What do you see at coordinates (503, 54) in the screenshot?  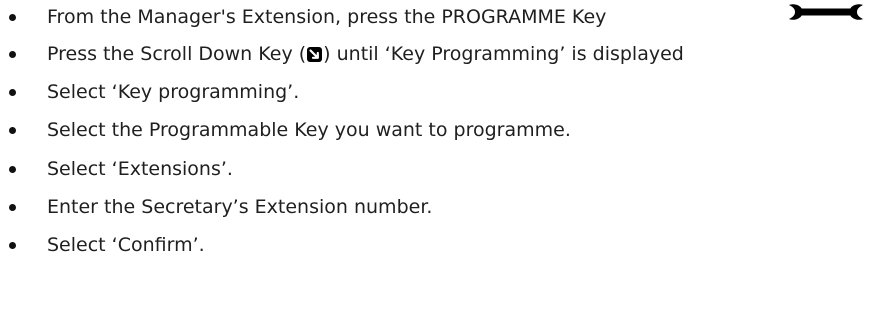 I see `step-text-after: ) until ‘Key Programming’ is displayed` at bounding box center [503, 54].